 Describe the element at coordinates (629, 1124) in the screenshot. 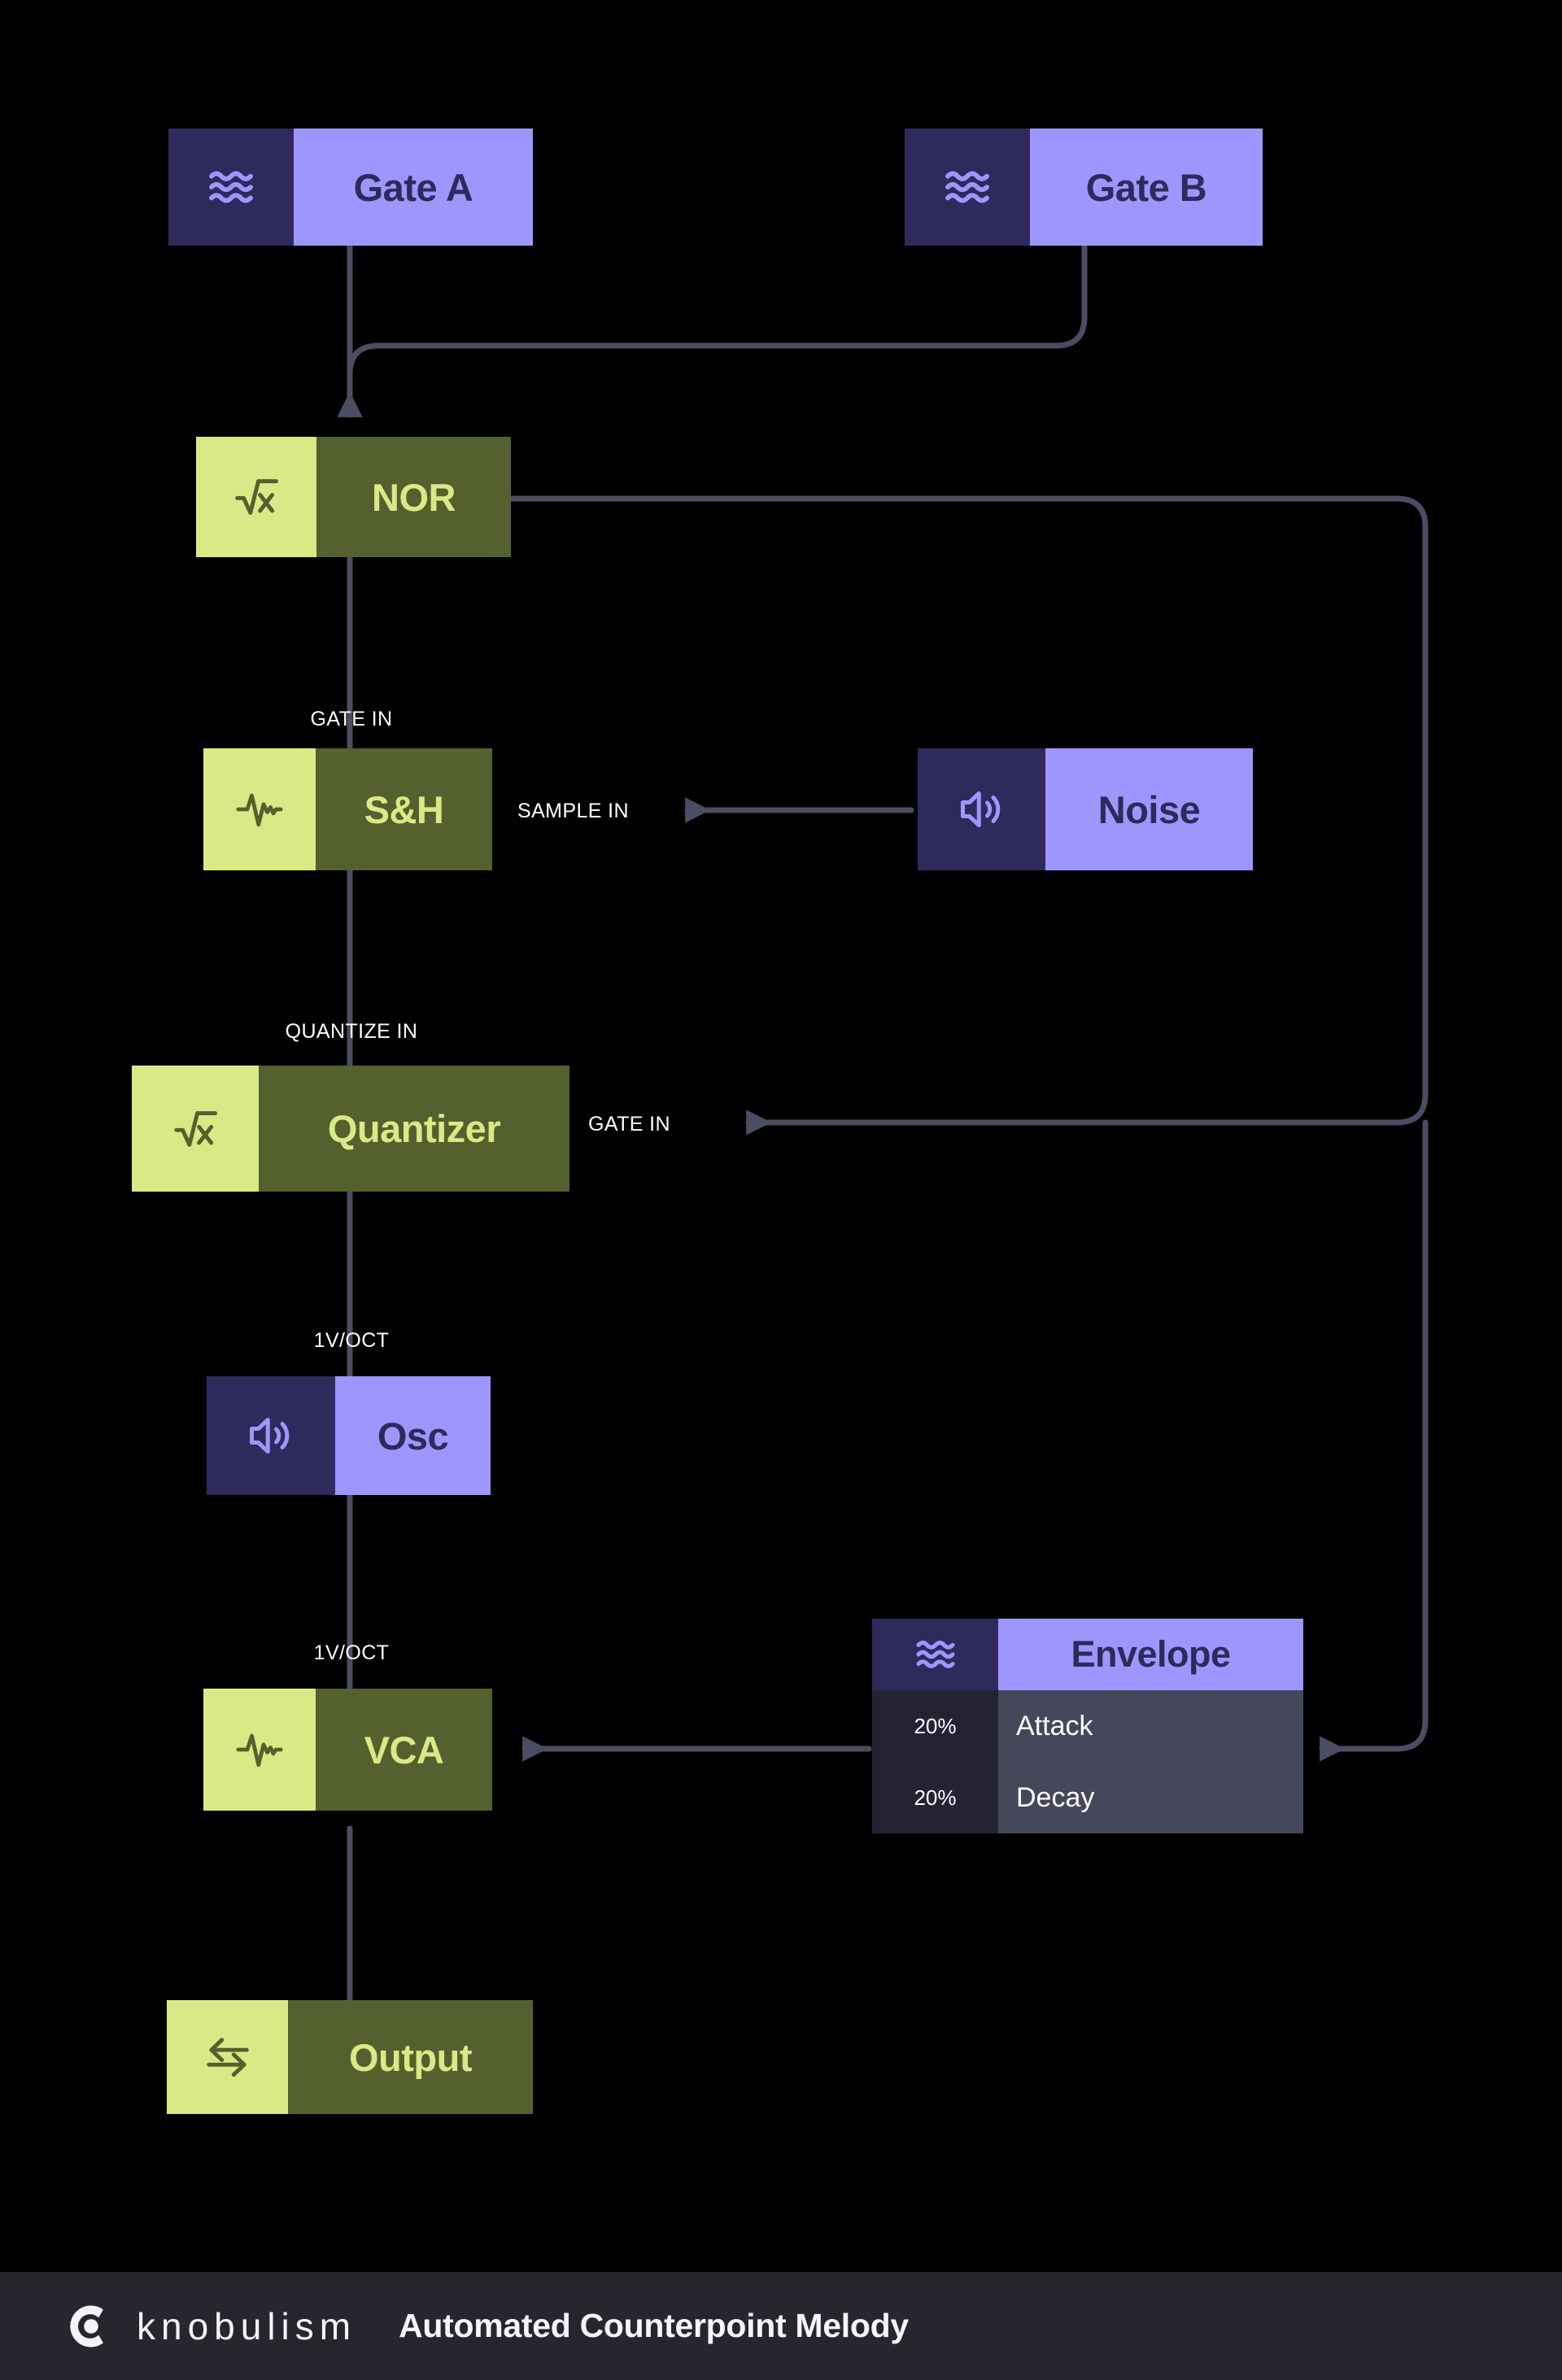

I see `edge-label-gate-in-quantizer: GATE IN` at that location.